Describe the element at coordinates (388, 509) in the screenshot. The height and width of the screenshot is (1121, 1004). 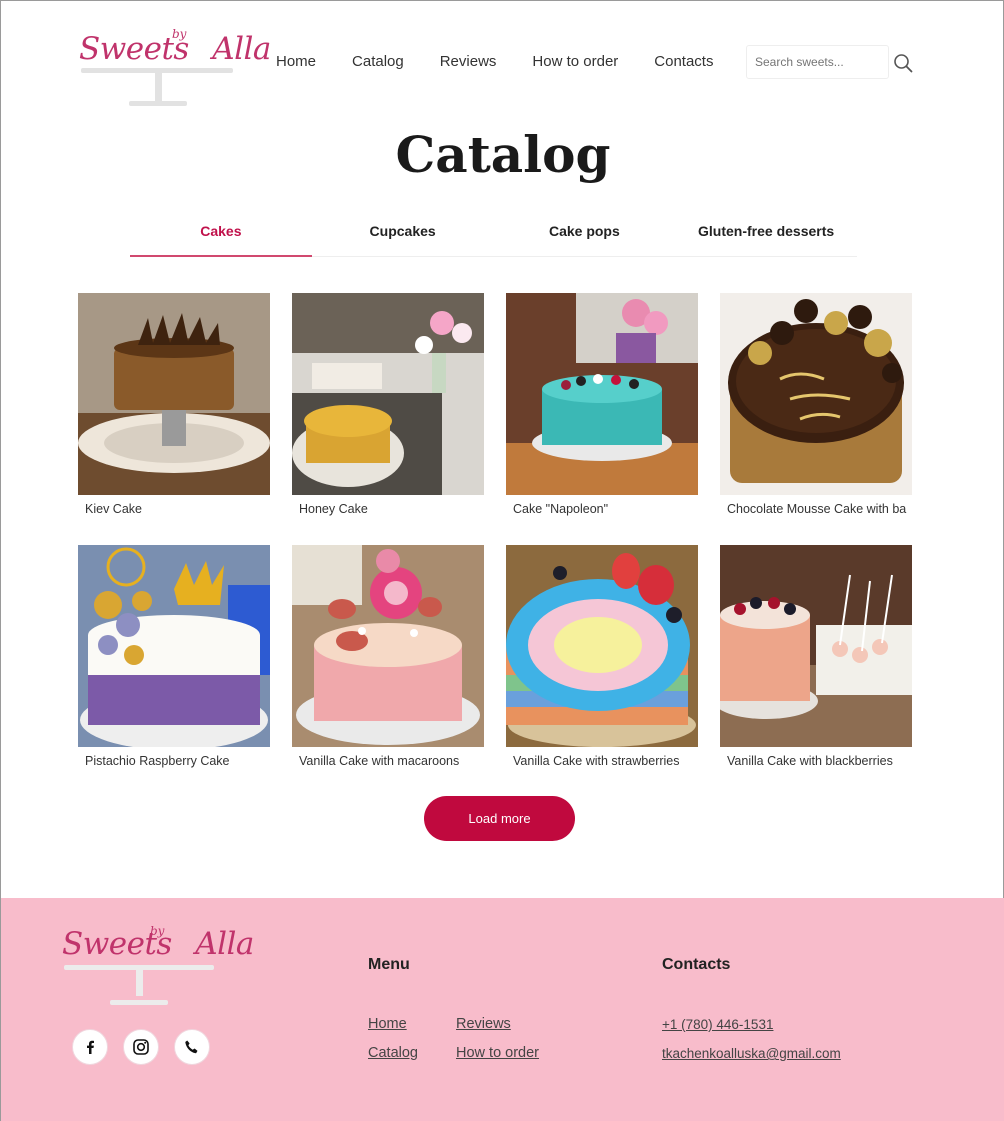
I see `product-name: Honey Cake` at that location.